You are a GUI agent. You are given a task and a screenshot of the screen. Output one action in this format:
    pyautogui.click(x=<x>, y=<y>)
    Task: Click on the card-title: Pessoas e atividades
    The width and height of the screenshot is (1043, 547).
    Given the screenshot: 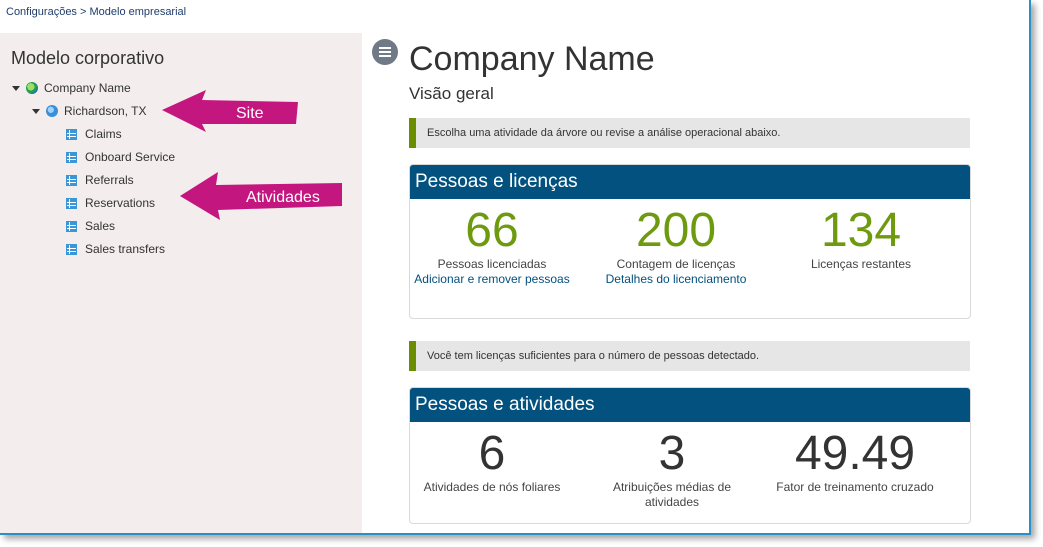 What is the action you would take?
    pyautogui.click(x=690, y=405)
    